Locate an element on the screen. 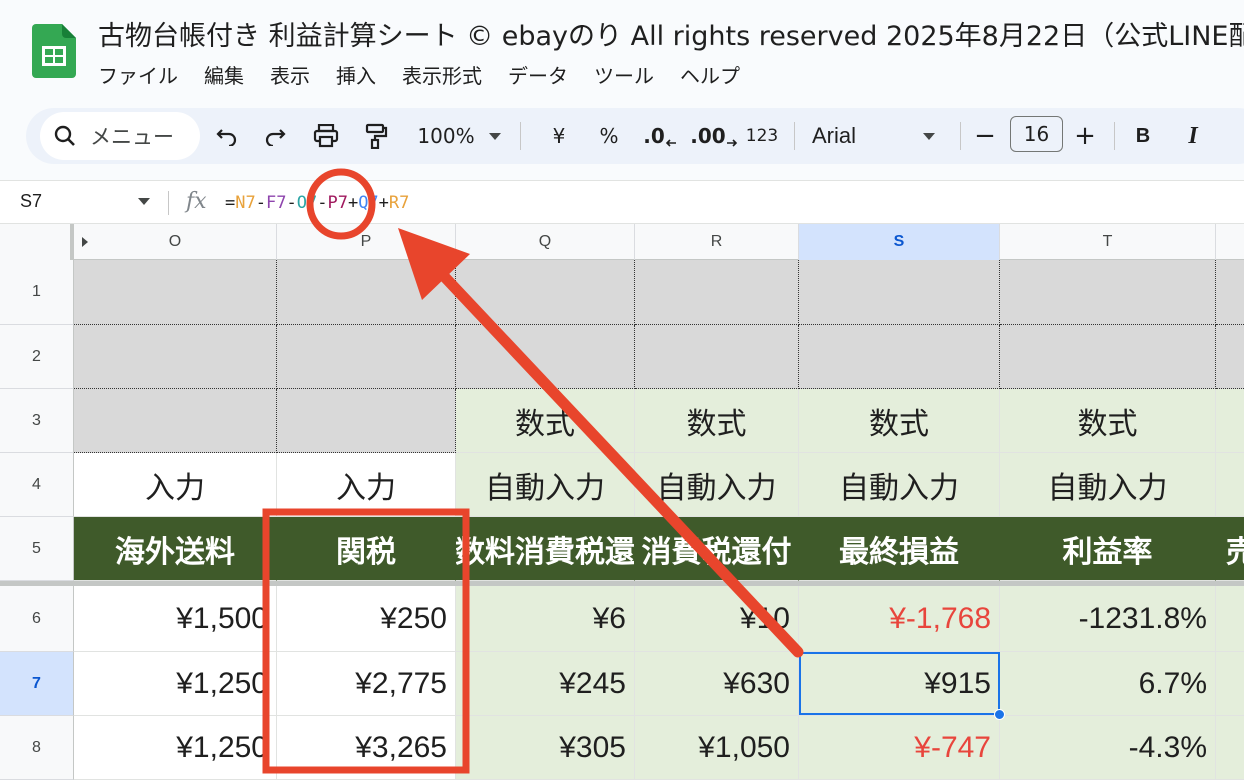 The image size is (1244, 780). row-header-3: 3 is located at coordinates (37, 421).